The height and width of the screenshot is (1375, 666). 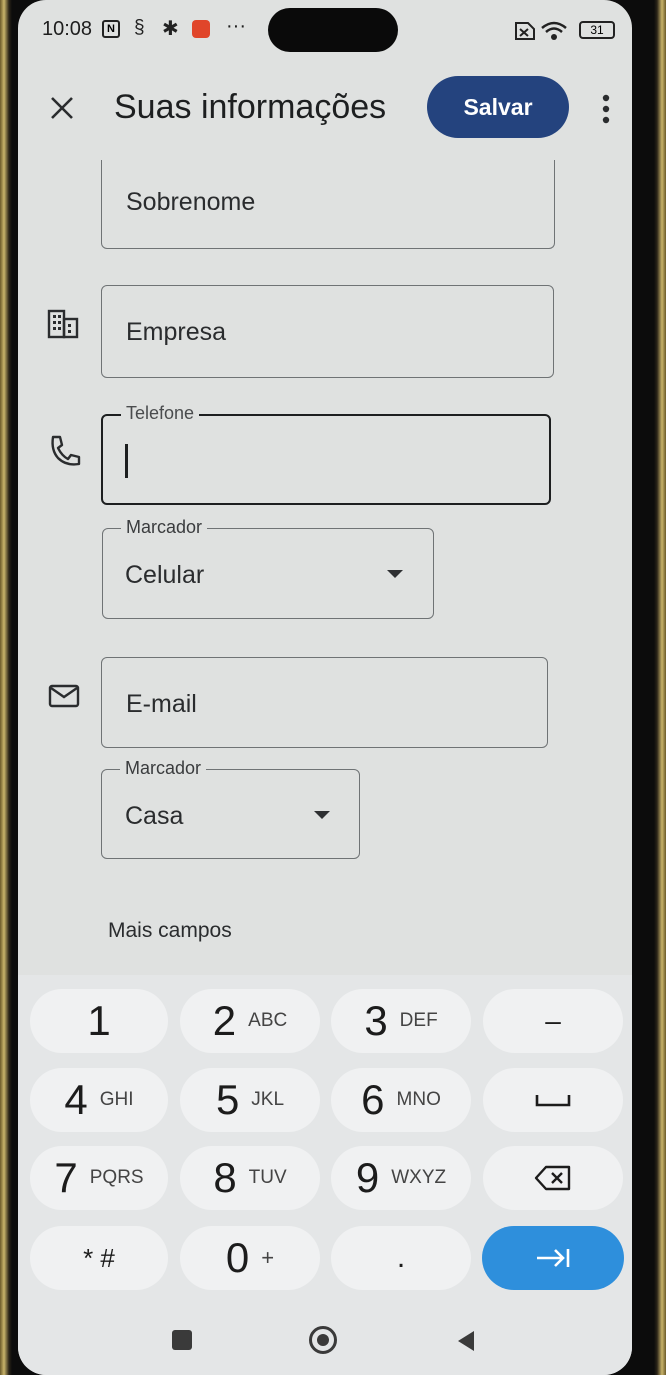 What do you see at coordinates (111, 29) in the screenshot?
I see `nfc-icon: N` at bounding box center [111, 29].